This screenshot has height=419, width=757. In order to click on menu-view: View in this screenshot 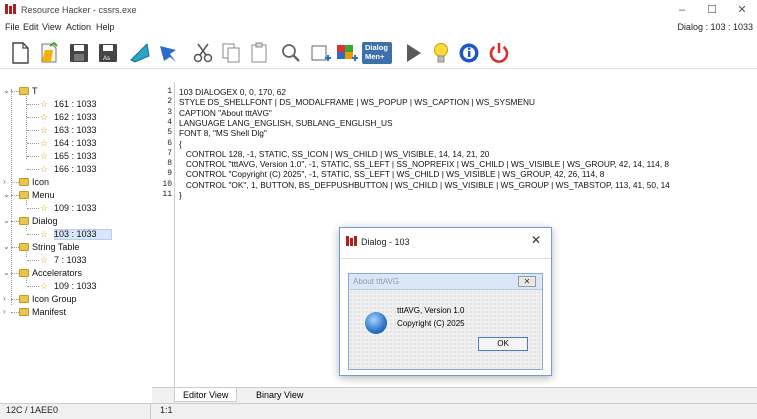, I will do `click(51, 27)`.